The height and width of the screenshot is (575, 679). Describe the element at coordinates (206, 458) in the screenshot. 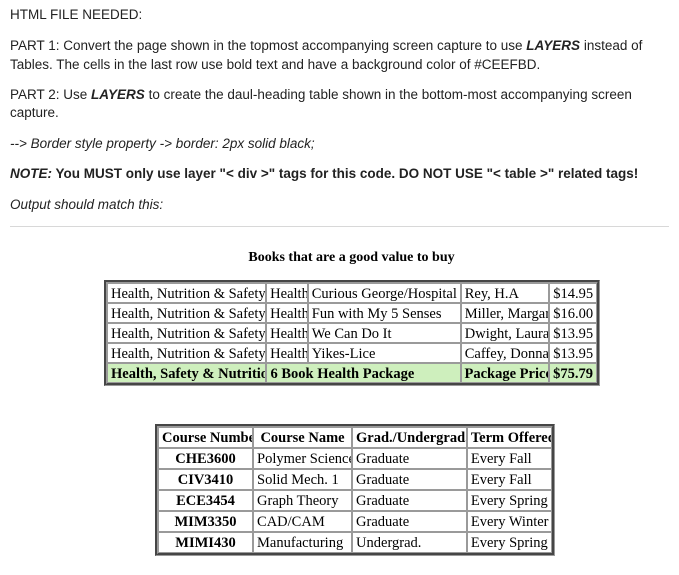

I see `courses-cell-number: CHE3600` at that location.